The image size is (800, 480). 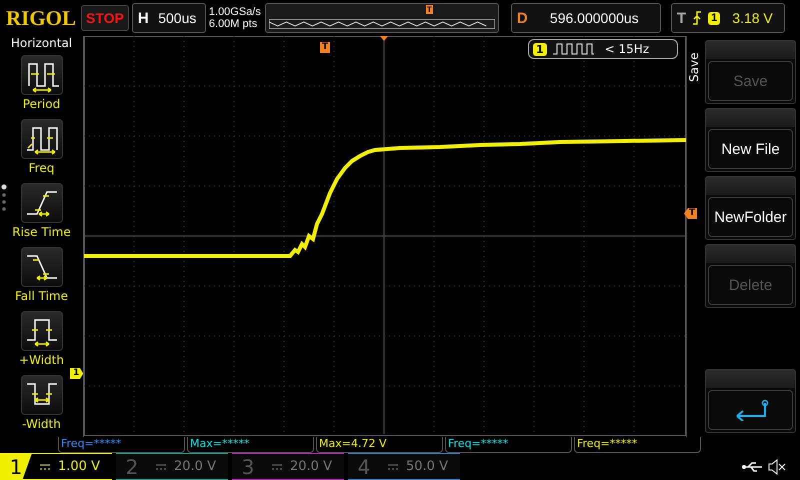 I want to click on channel-tab: 1 1.00 V, so click(x=56, y=466).